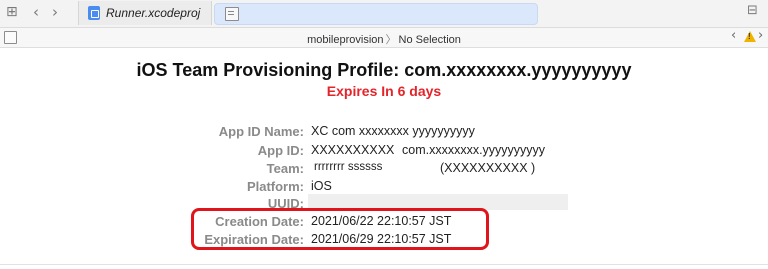 This screenshot has height=269, width=768. I want to click on app-id-prefix: XXXXXXXXXX, so click(353, 150).